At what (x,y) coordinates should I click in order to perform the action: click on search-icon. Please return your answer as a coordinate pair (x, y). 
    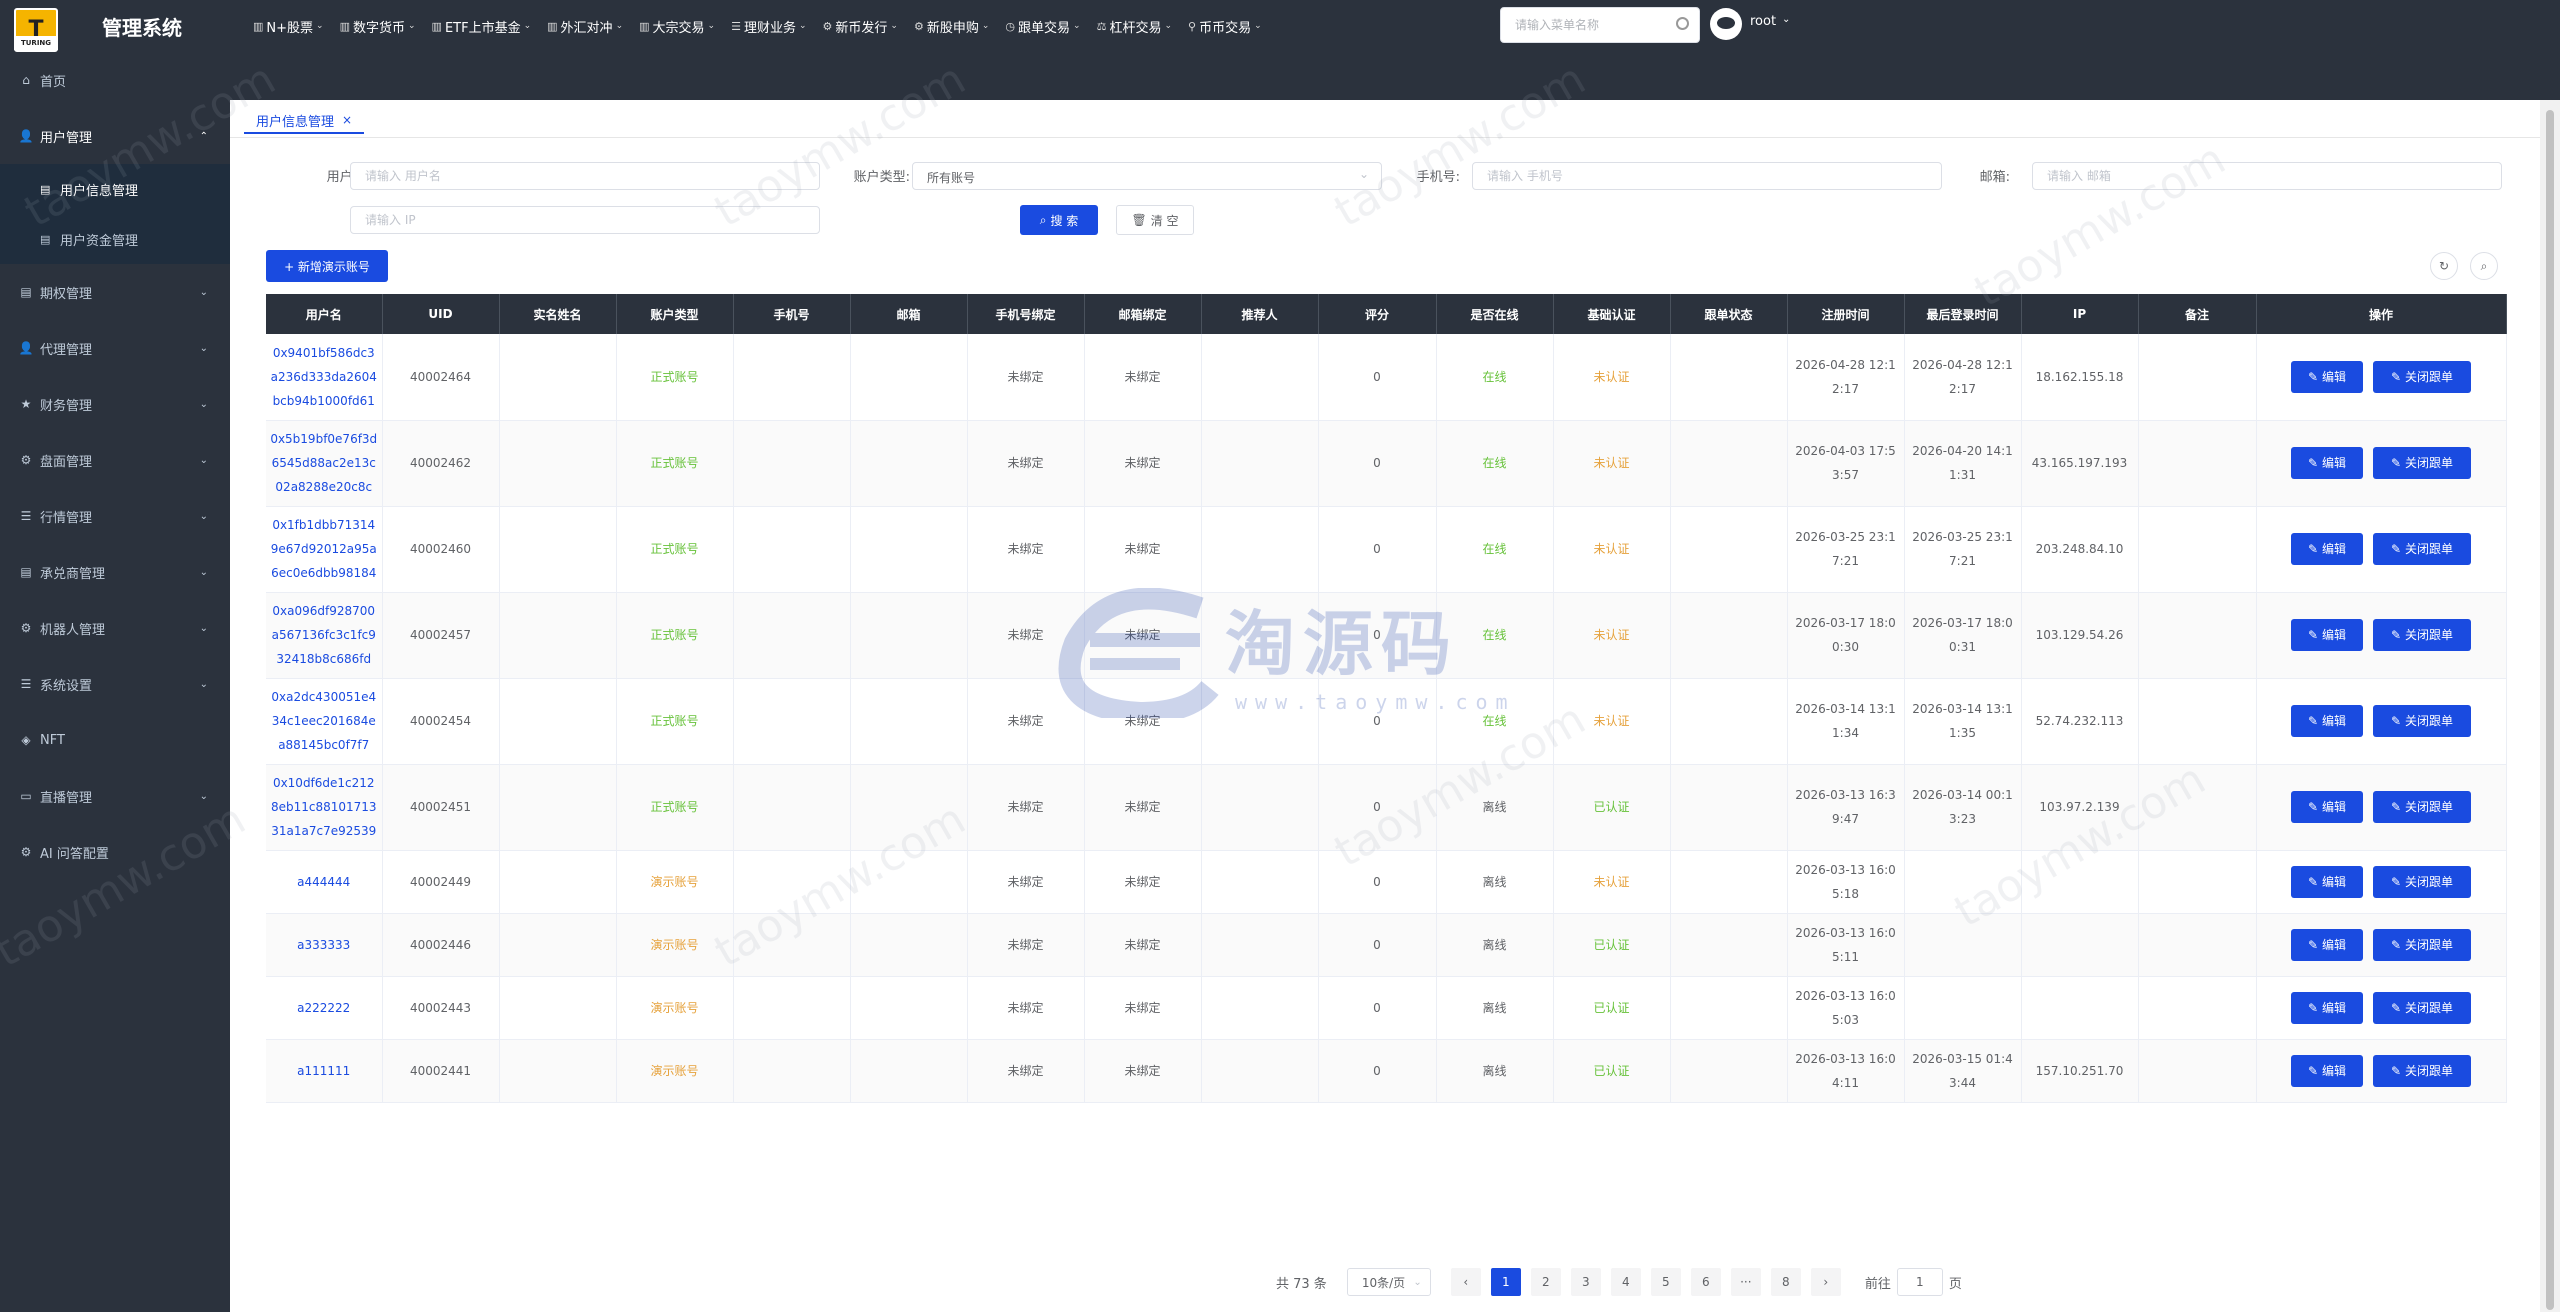
    Looking at the image, I should click on (1682, 23).